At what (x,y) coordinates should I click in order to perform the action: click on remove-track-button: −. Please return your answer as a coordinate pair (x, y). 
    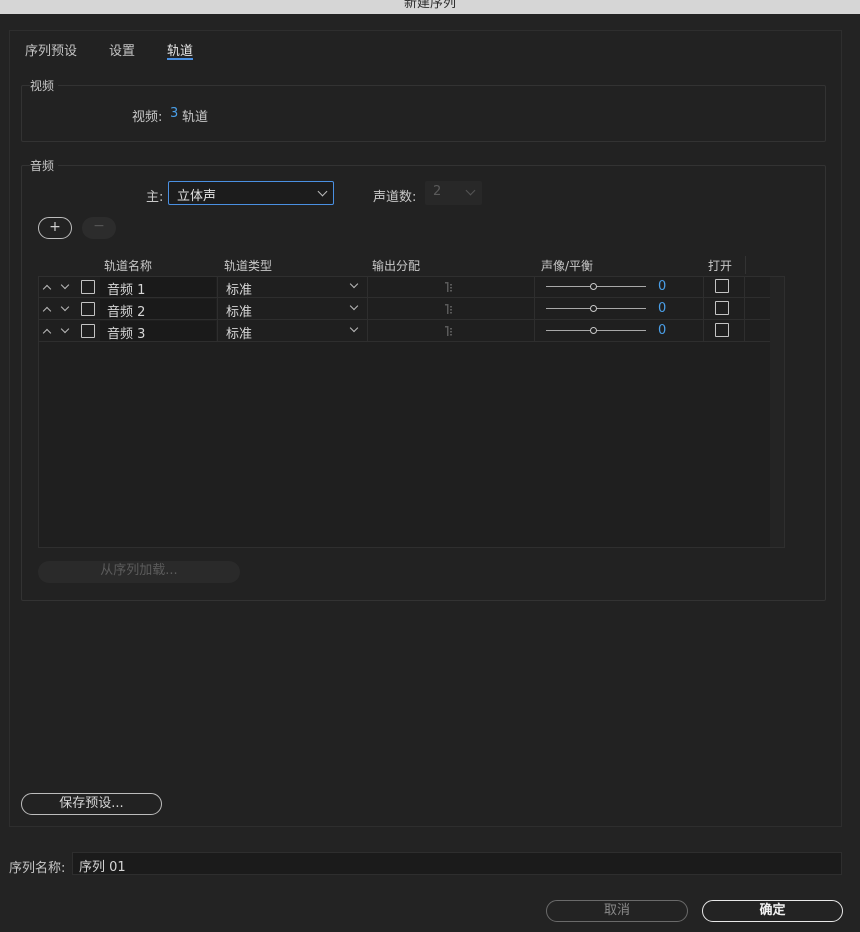
    Looking at the image, I should click on (99, 228).